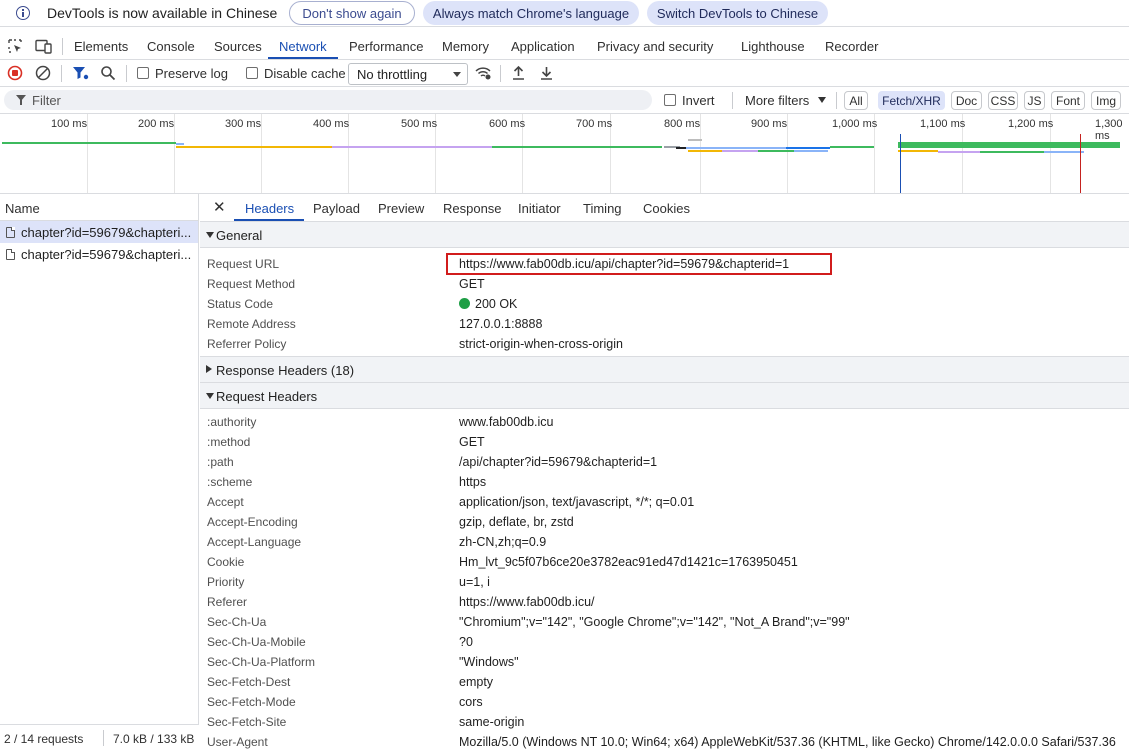  Describe the element at coordinates (256, 642) in the screenshot. I see `header-key: Sec-Ch-Ua-Mobile` at that location.